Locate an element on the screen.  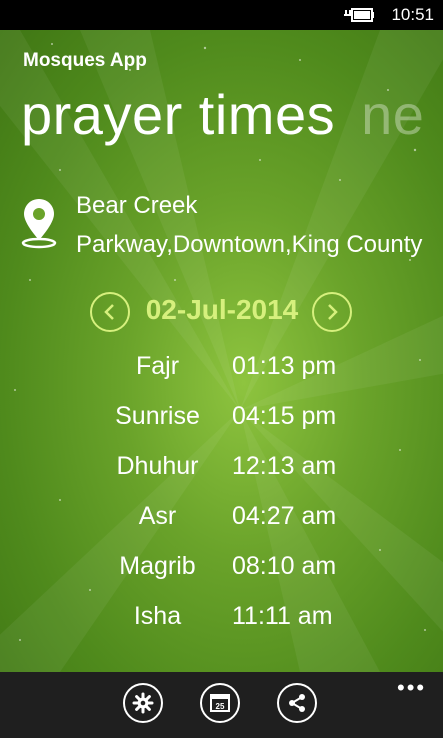
pivot-item-prayer-times: prayer times is located at coordinates (178, 114).